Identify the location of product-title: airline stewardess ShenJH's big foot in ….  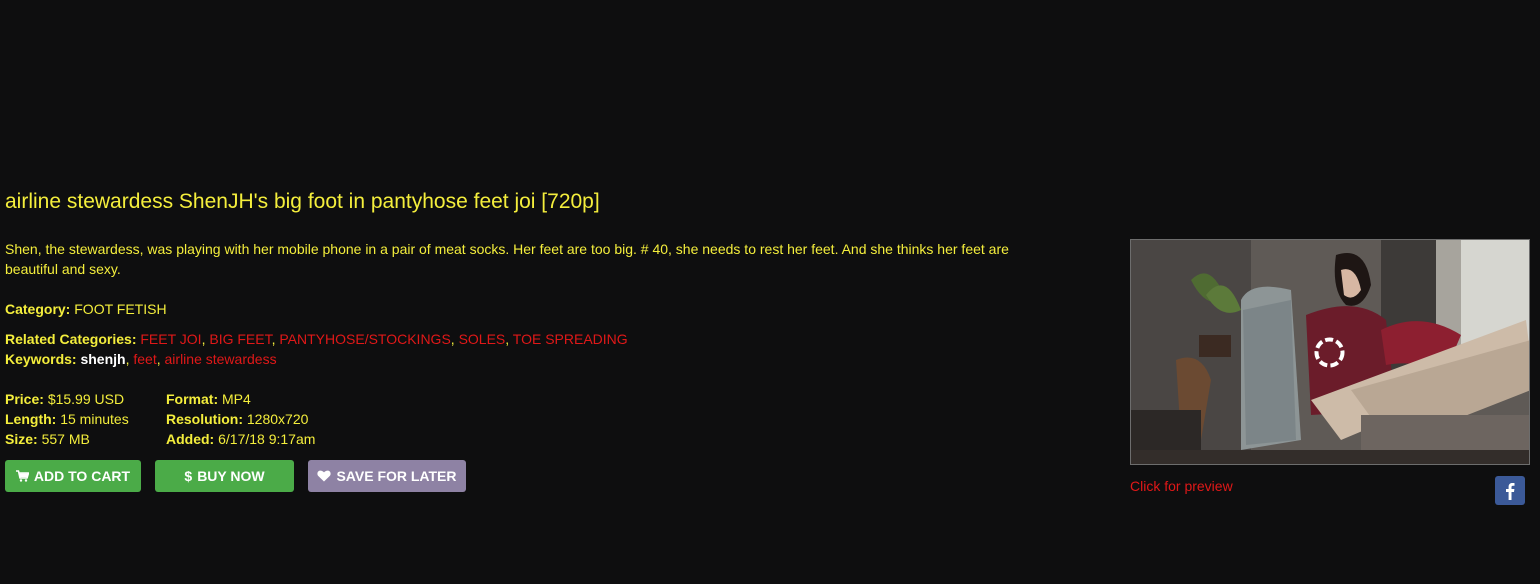
(302, 201).